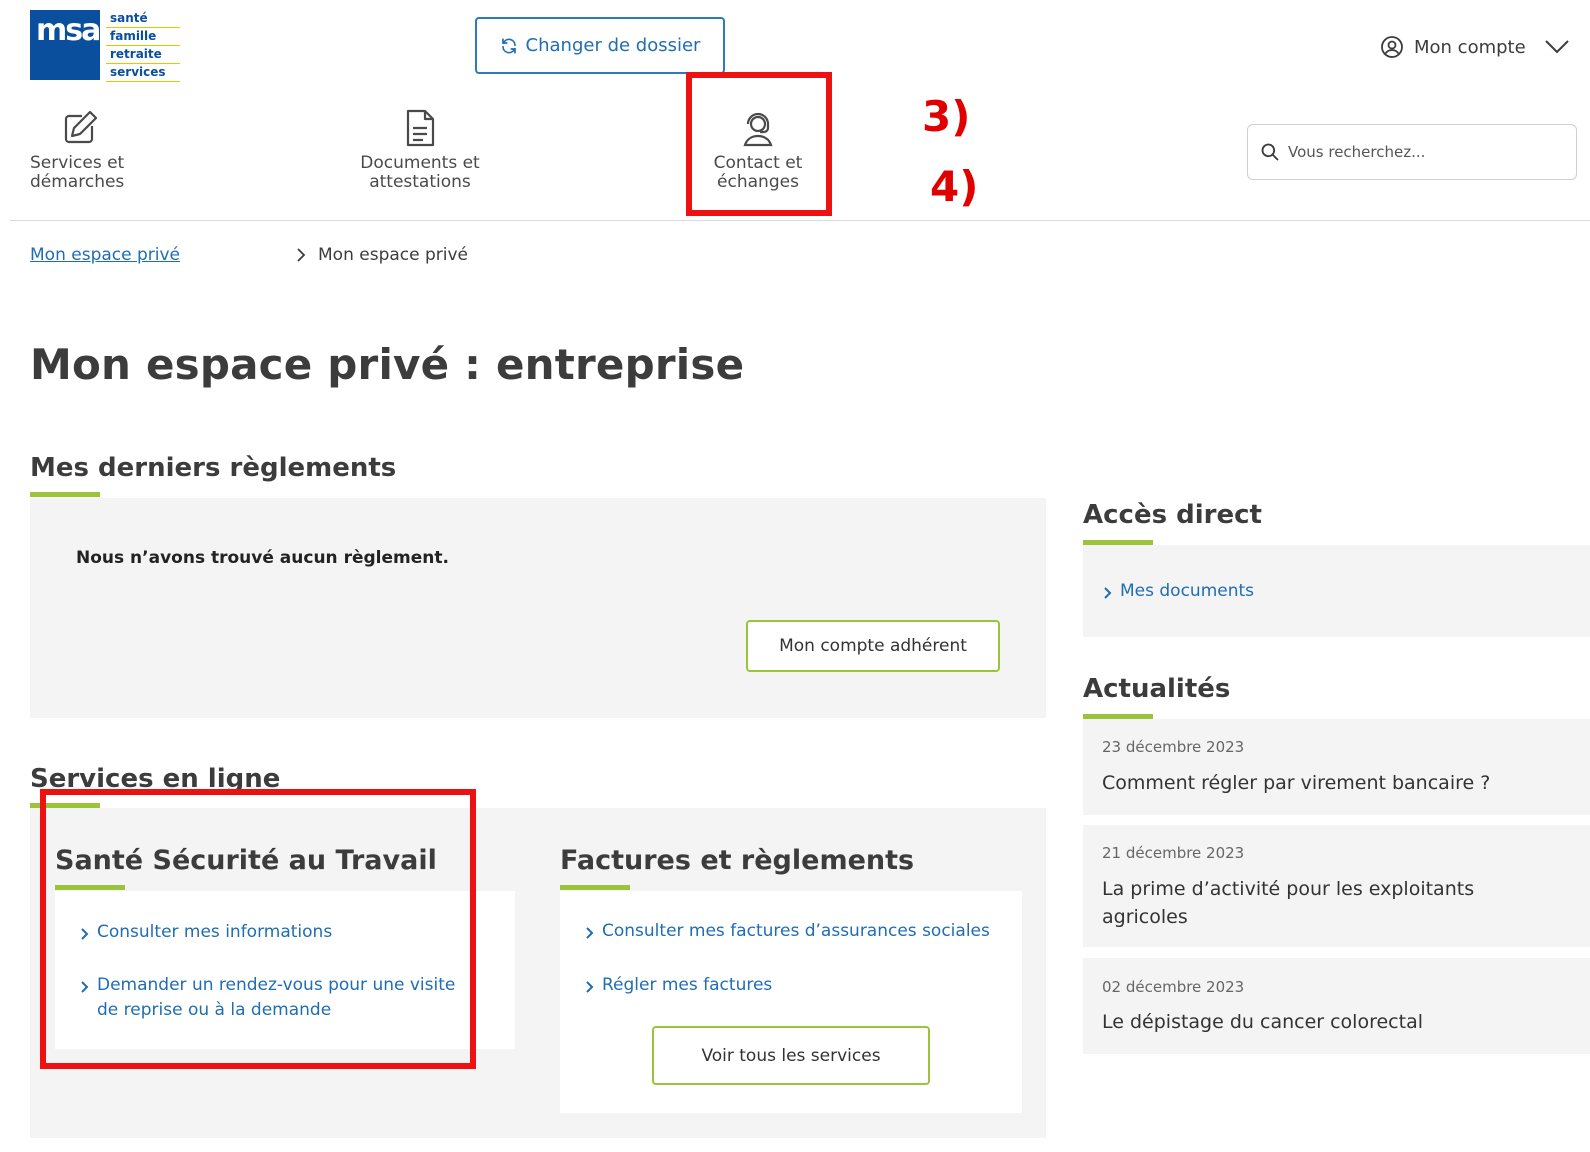 This screenshot has height=1152, width=1590. What do you see at coordinates (77, 172) in the screenshot?
I see `nav-services-label: Services et démarches` at bounding box center [77, 172].